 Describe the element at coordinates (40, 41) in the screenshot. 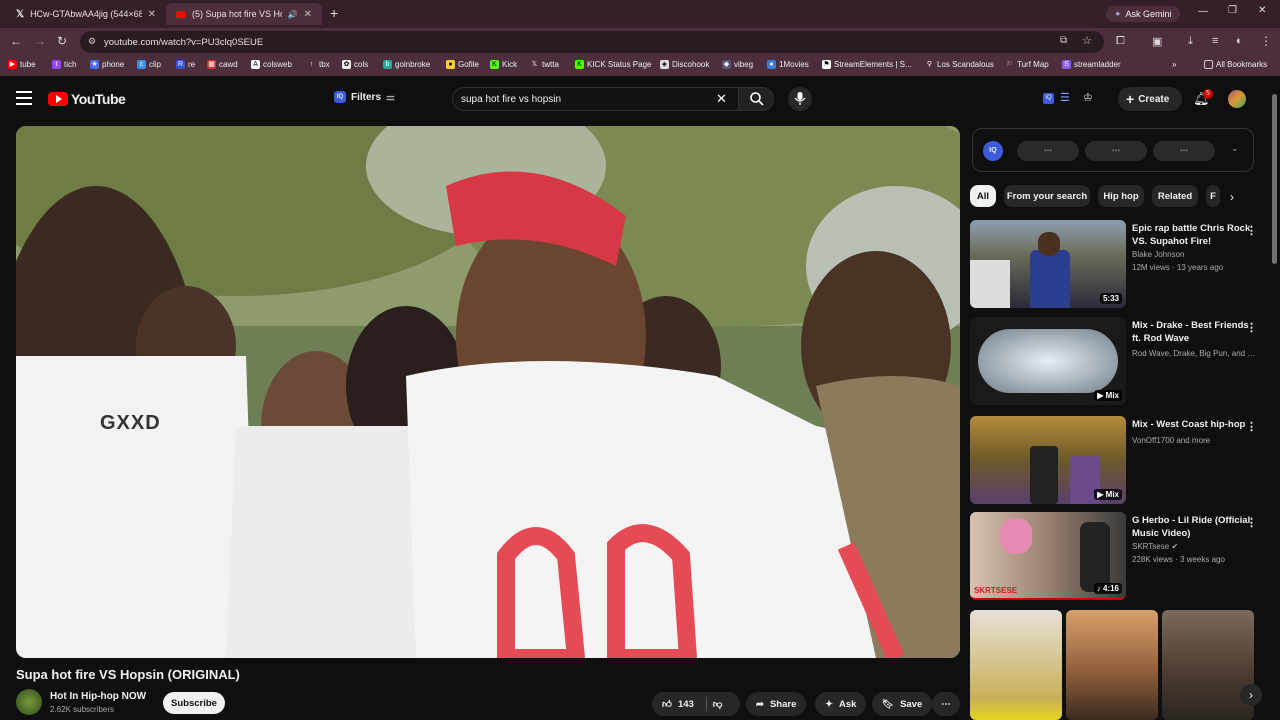

I see `forward-icon: →` at that location.